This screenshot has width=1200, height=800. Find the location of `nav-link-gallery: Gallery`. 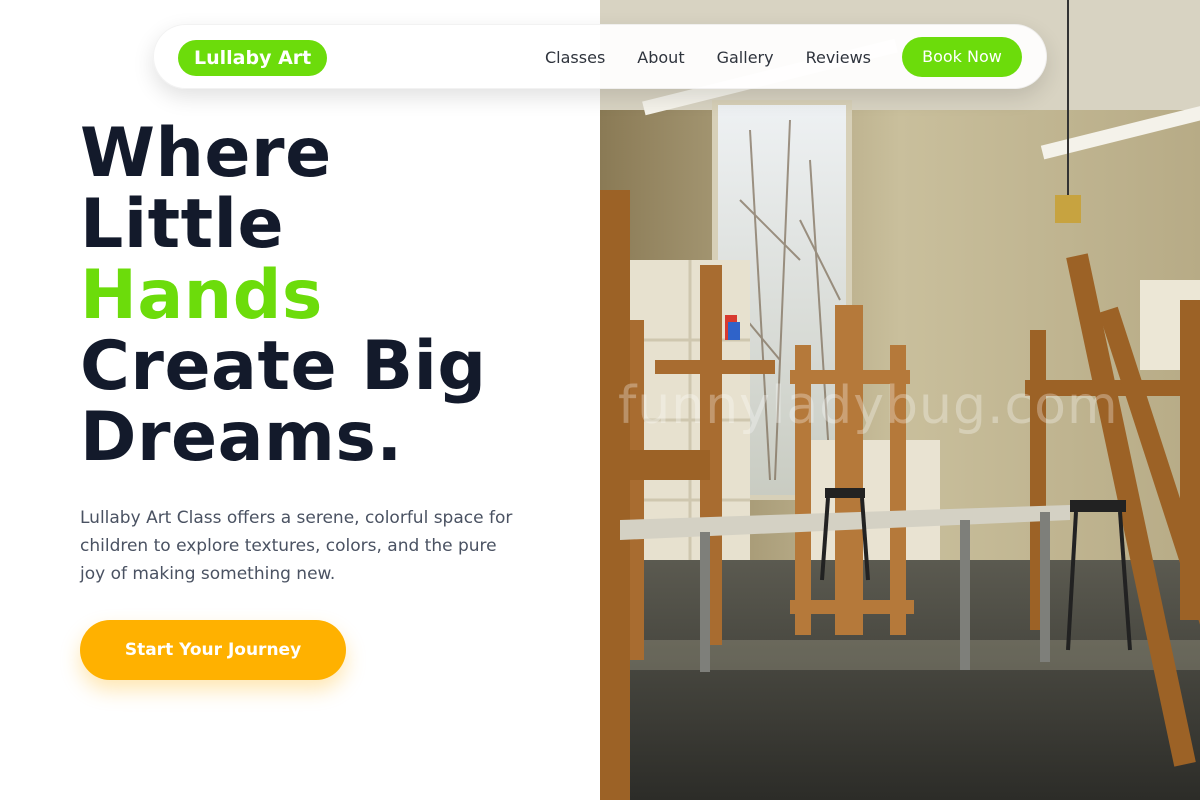

nav-link-gallery: Gallery is located at coordinates (745, 57).